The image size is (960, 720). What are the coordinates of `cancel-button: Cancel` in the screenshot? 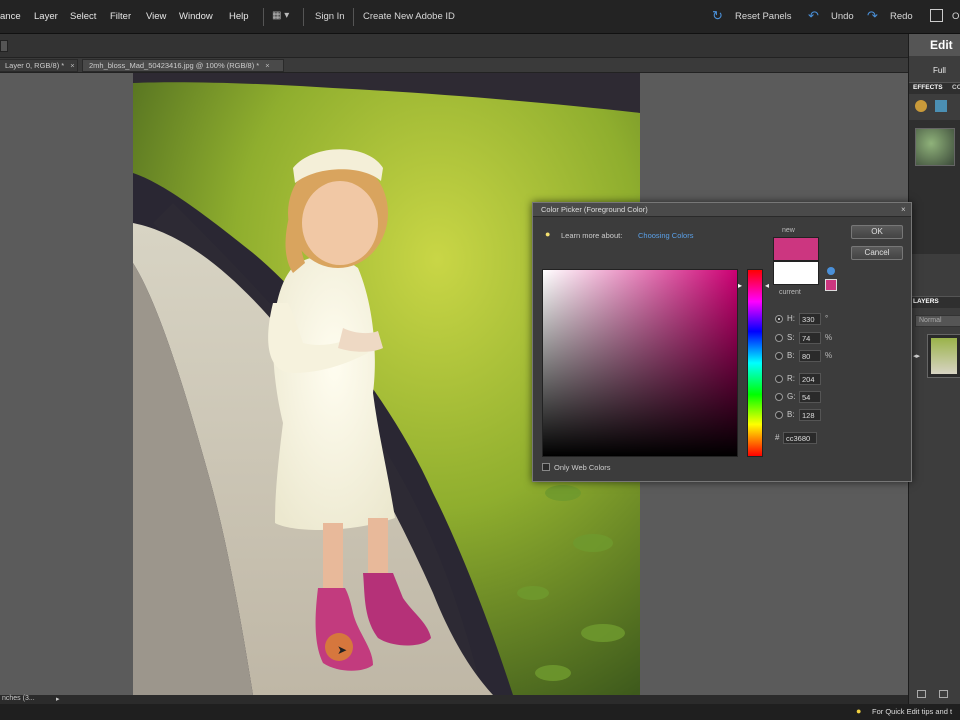 It's located at (877, 253).